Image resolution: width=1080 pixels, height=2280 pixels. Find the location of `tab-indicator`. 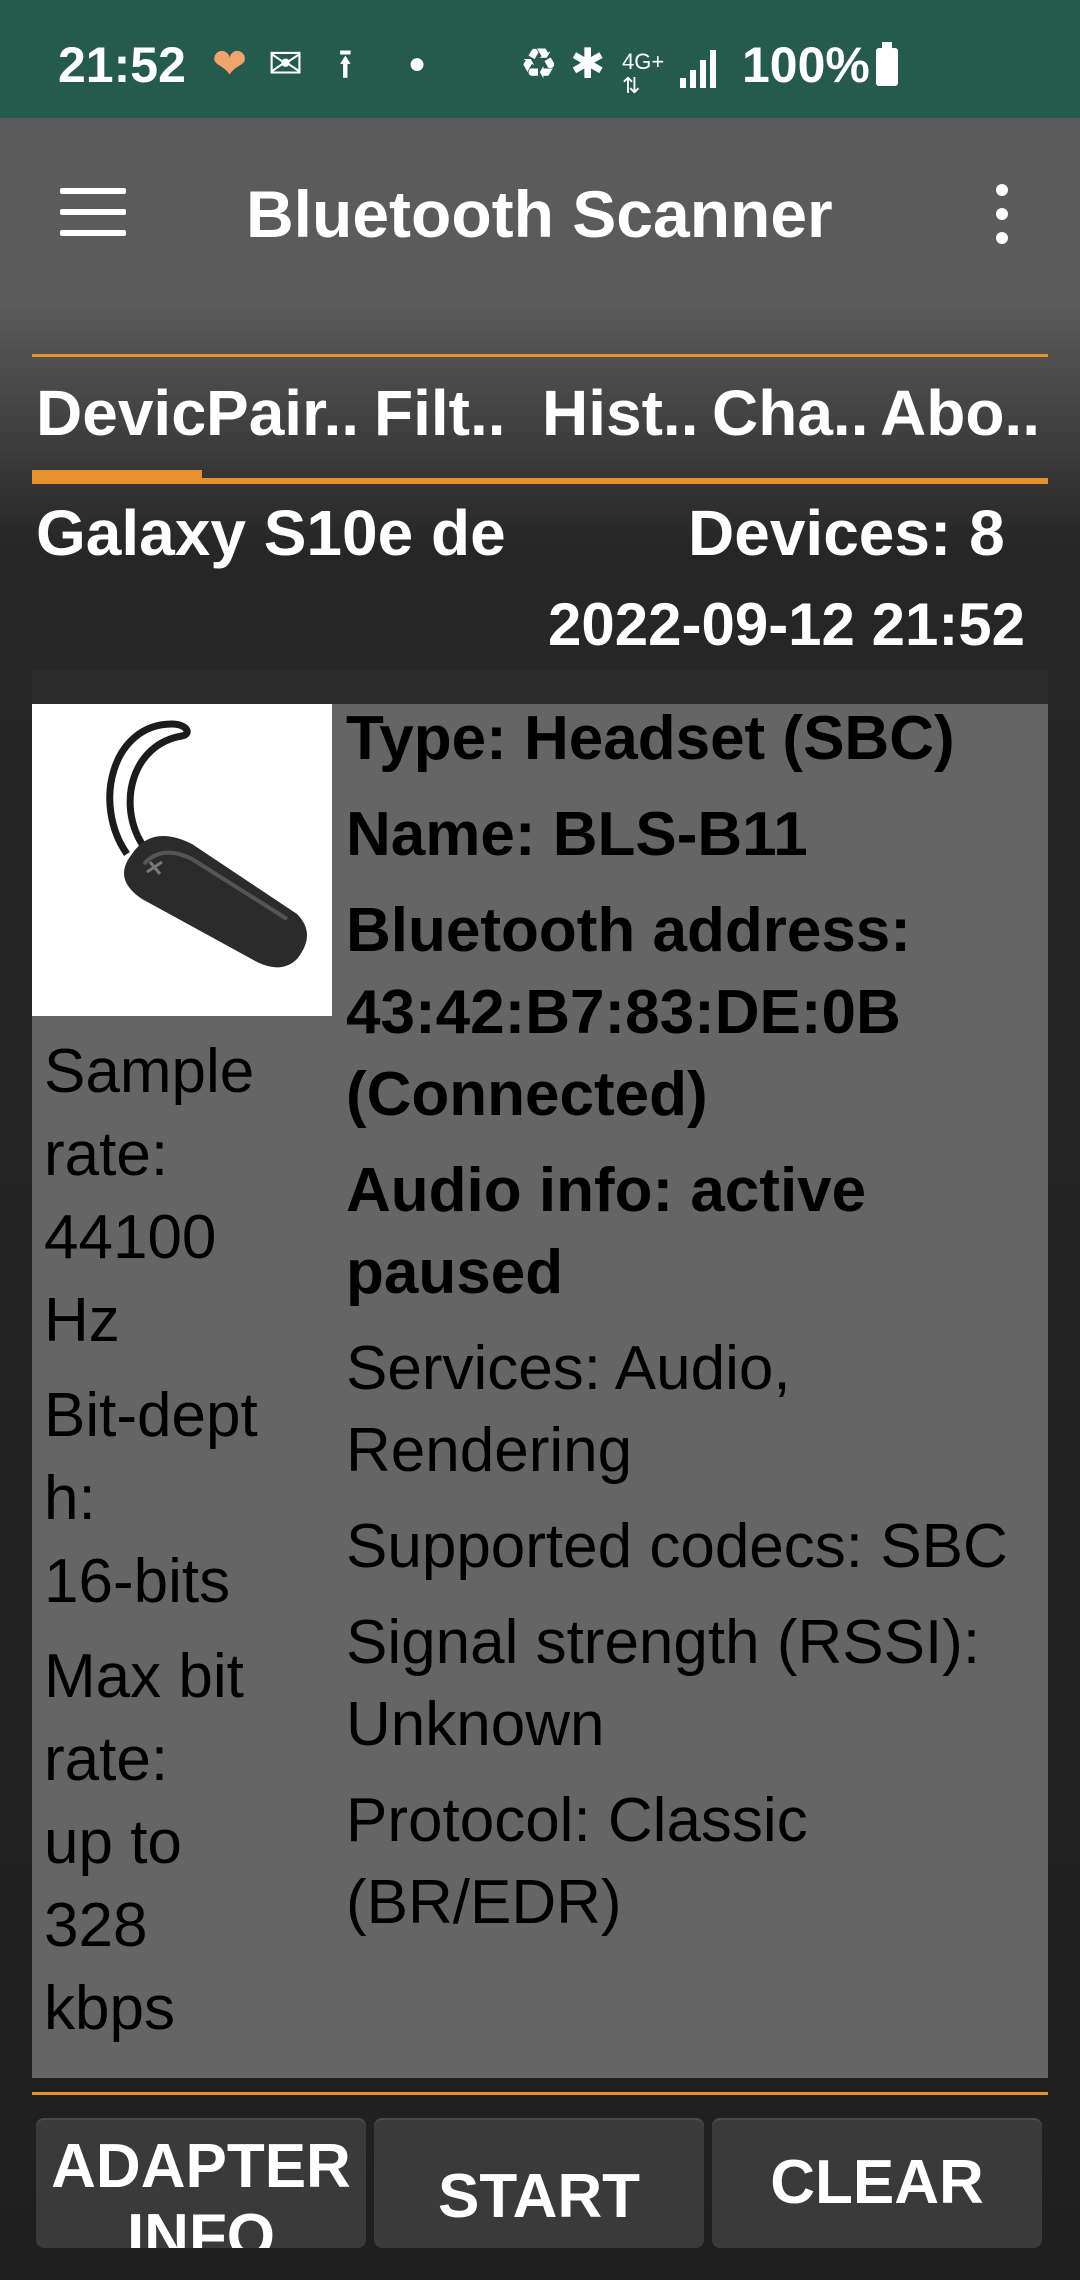

tab-indicator is located at coordinates (117, 474).